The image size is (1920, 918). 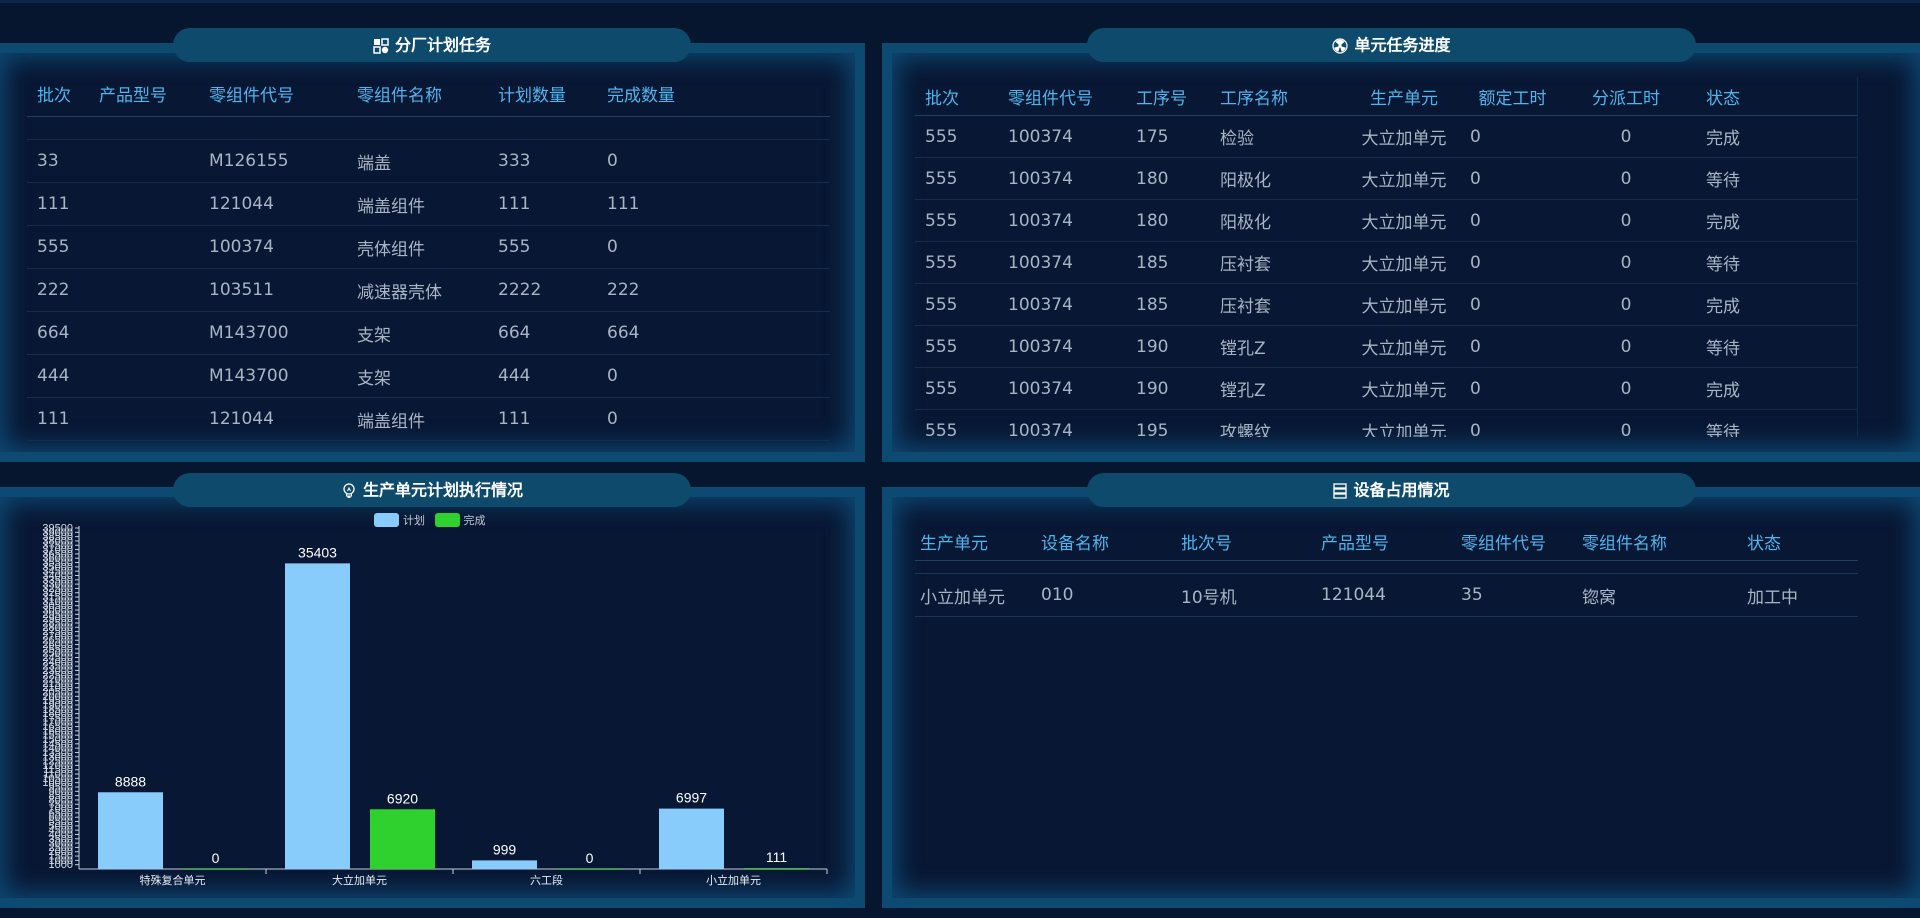 I want to click on table-scrollbar, so click(x=1857, y=257).